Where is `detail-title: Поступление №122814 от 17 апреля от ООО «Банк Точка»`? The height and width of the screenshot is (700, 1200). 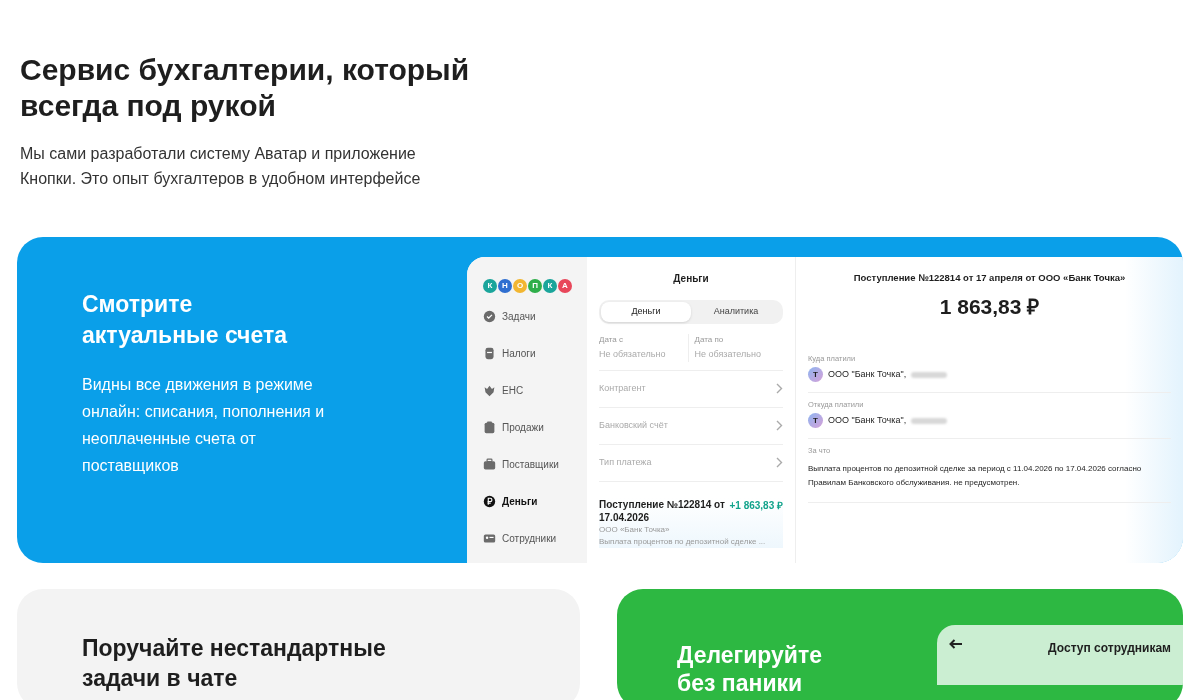 detail-title: Поступление №122814 от 17 апреля от ООО «Банк Точка» is located at coordinates (989, 278).